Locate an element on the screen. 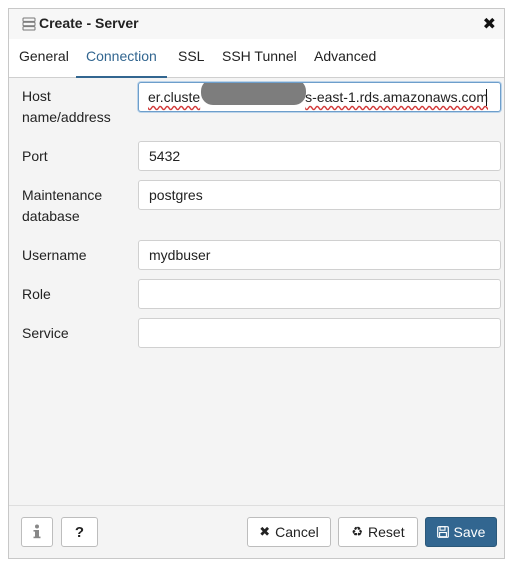 This screenshot has width=520, height=569. text-caret is located at coordinates (486, 97).